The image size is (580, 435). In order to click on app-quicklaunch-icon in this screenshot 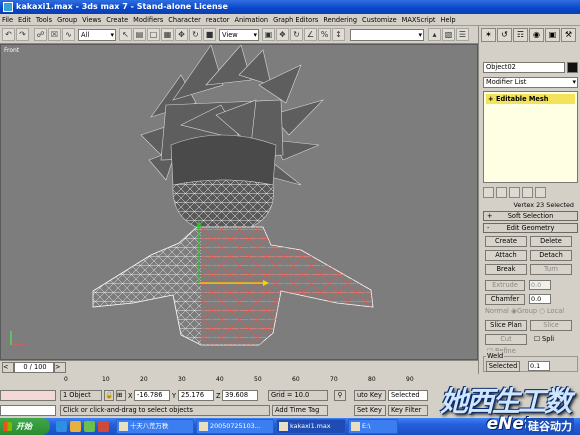, I will do `click(103, 426)`.